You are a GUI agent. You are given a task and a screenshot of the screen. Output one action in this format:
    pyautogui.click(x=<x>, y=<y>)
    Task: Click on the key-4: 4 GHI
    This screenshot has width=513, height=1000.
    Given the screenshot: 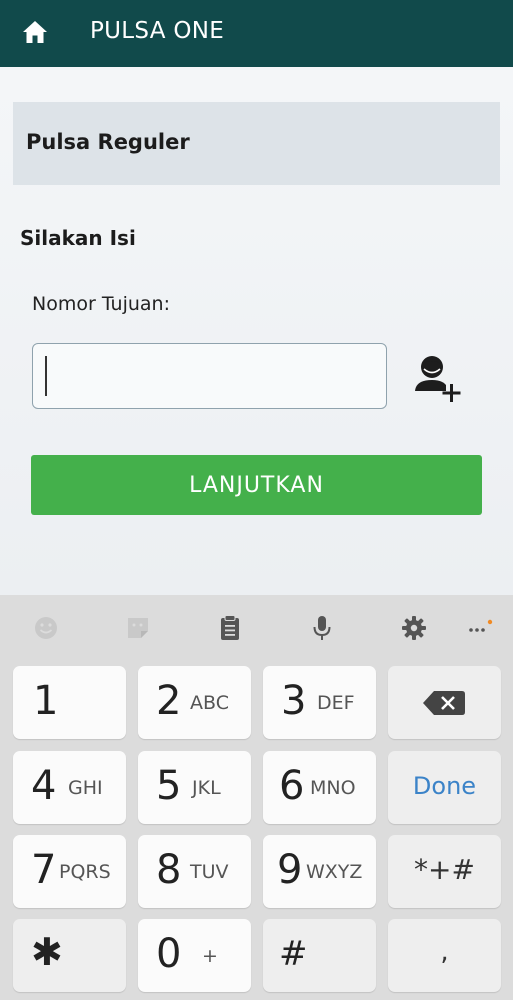 What is the action you would take?
    pyautogui.click(x=69, y=787)
    